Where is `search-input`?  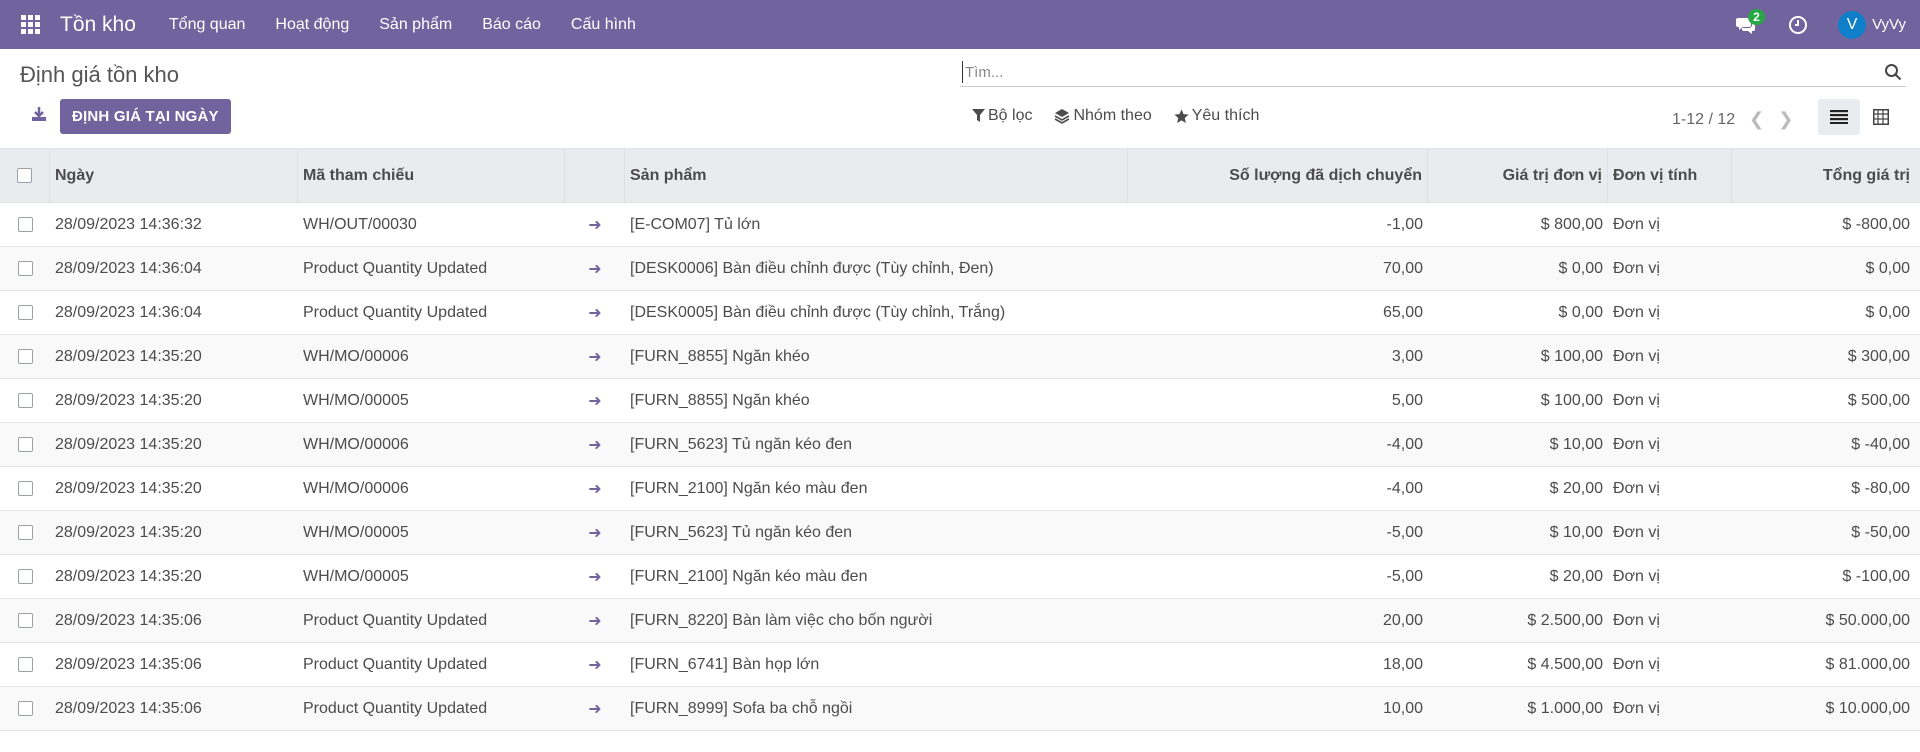 search-input is located at coordinates (1402, 72).